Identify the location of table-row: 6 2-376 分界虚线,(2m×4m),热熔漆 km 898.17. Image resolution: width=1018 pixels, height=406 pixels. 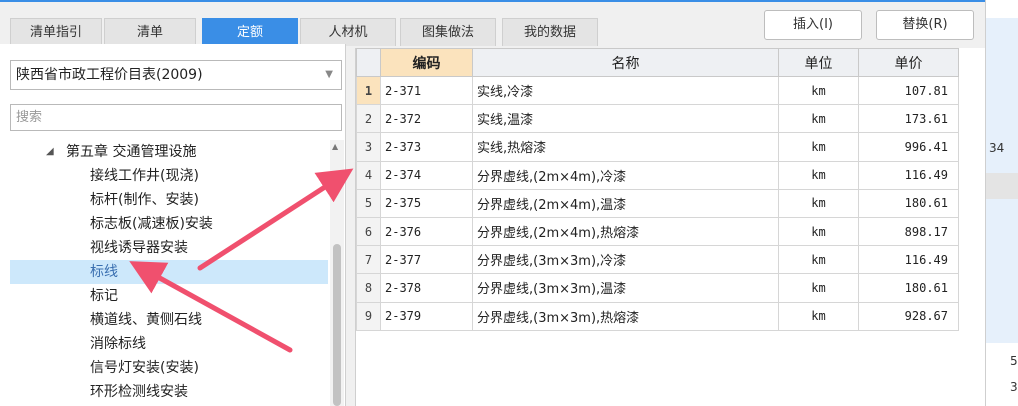
(657, 231).